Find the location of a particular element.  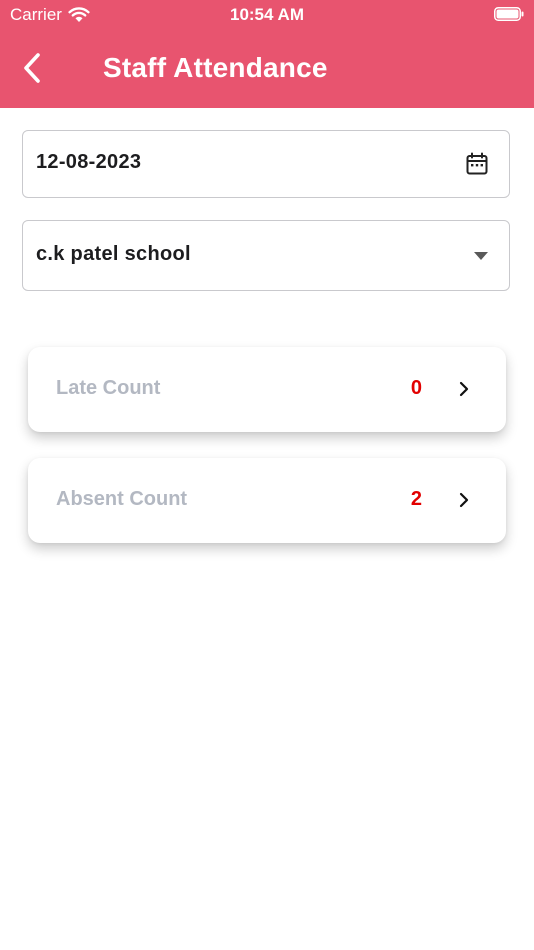

date-value: 12-08-2023 is located at coordinates (89, 162).